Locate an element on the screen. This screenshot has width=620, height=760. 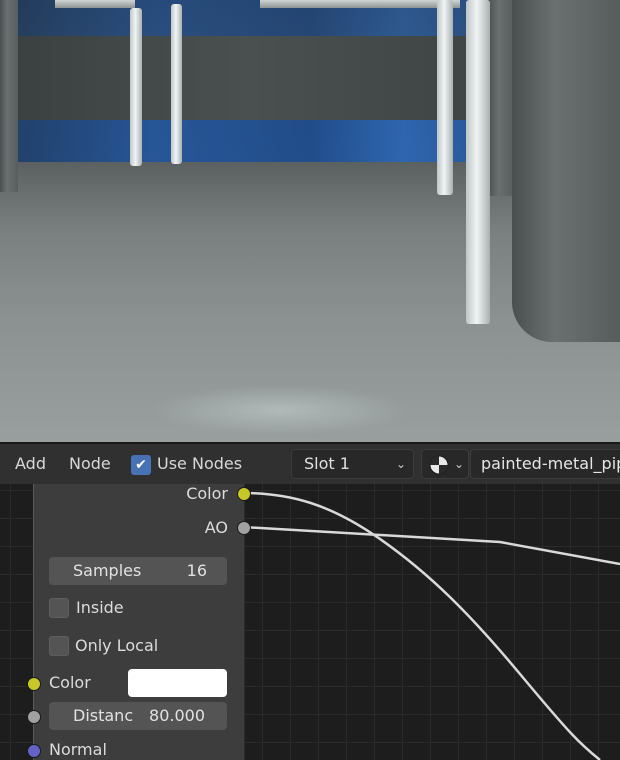
viewport-column-left is located at coordinates (9, 96).